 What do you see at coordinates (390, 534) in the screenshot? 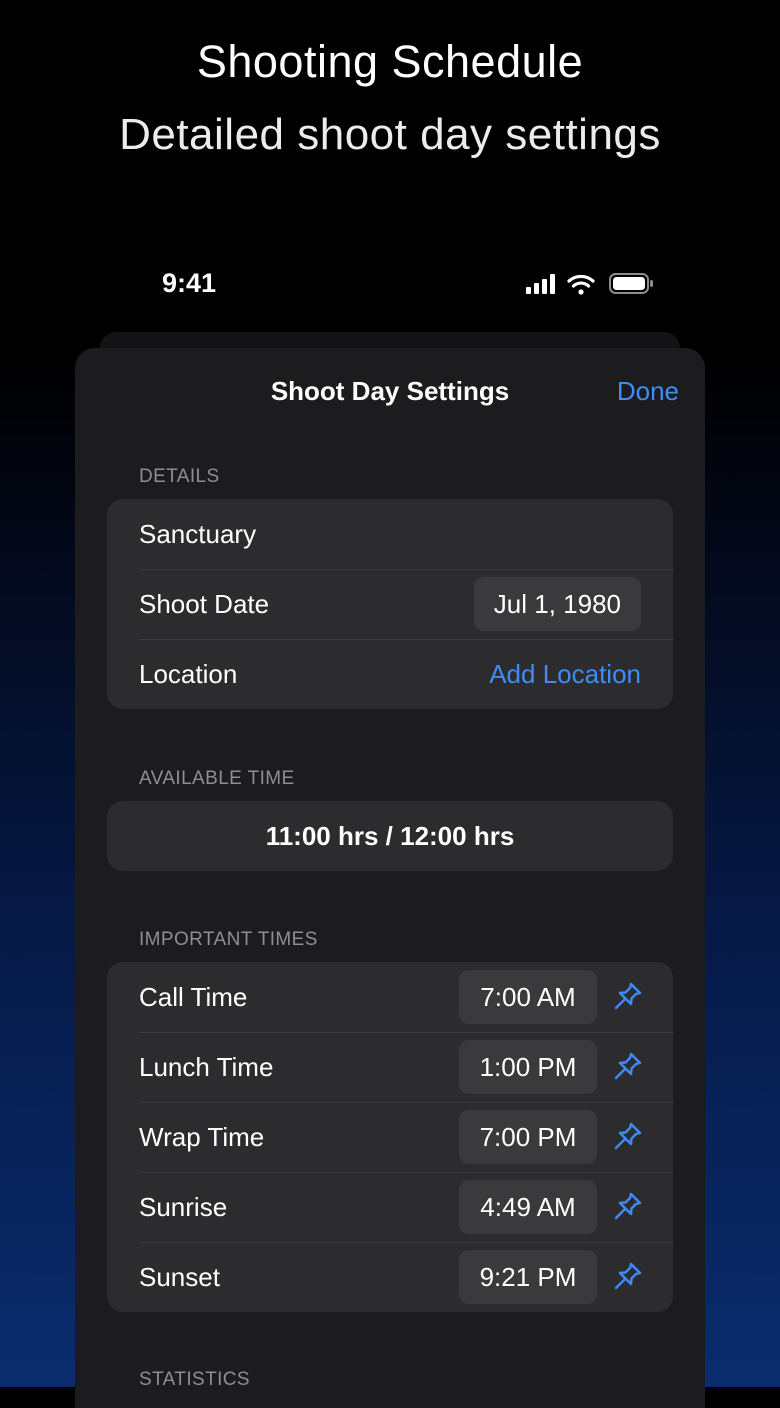
I see `name-row: Sanctuary` at bounding box center [390, 534].